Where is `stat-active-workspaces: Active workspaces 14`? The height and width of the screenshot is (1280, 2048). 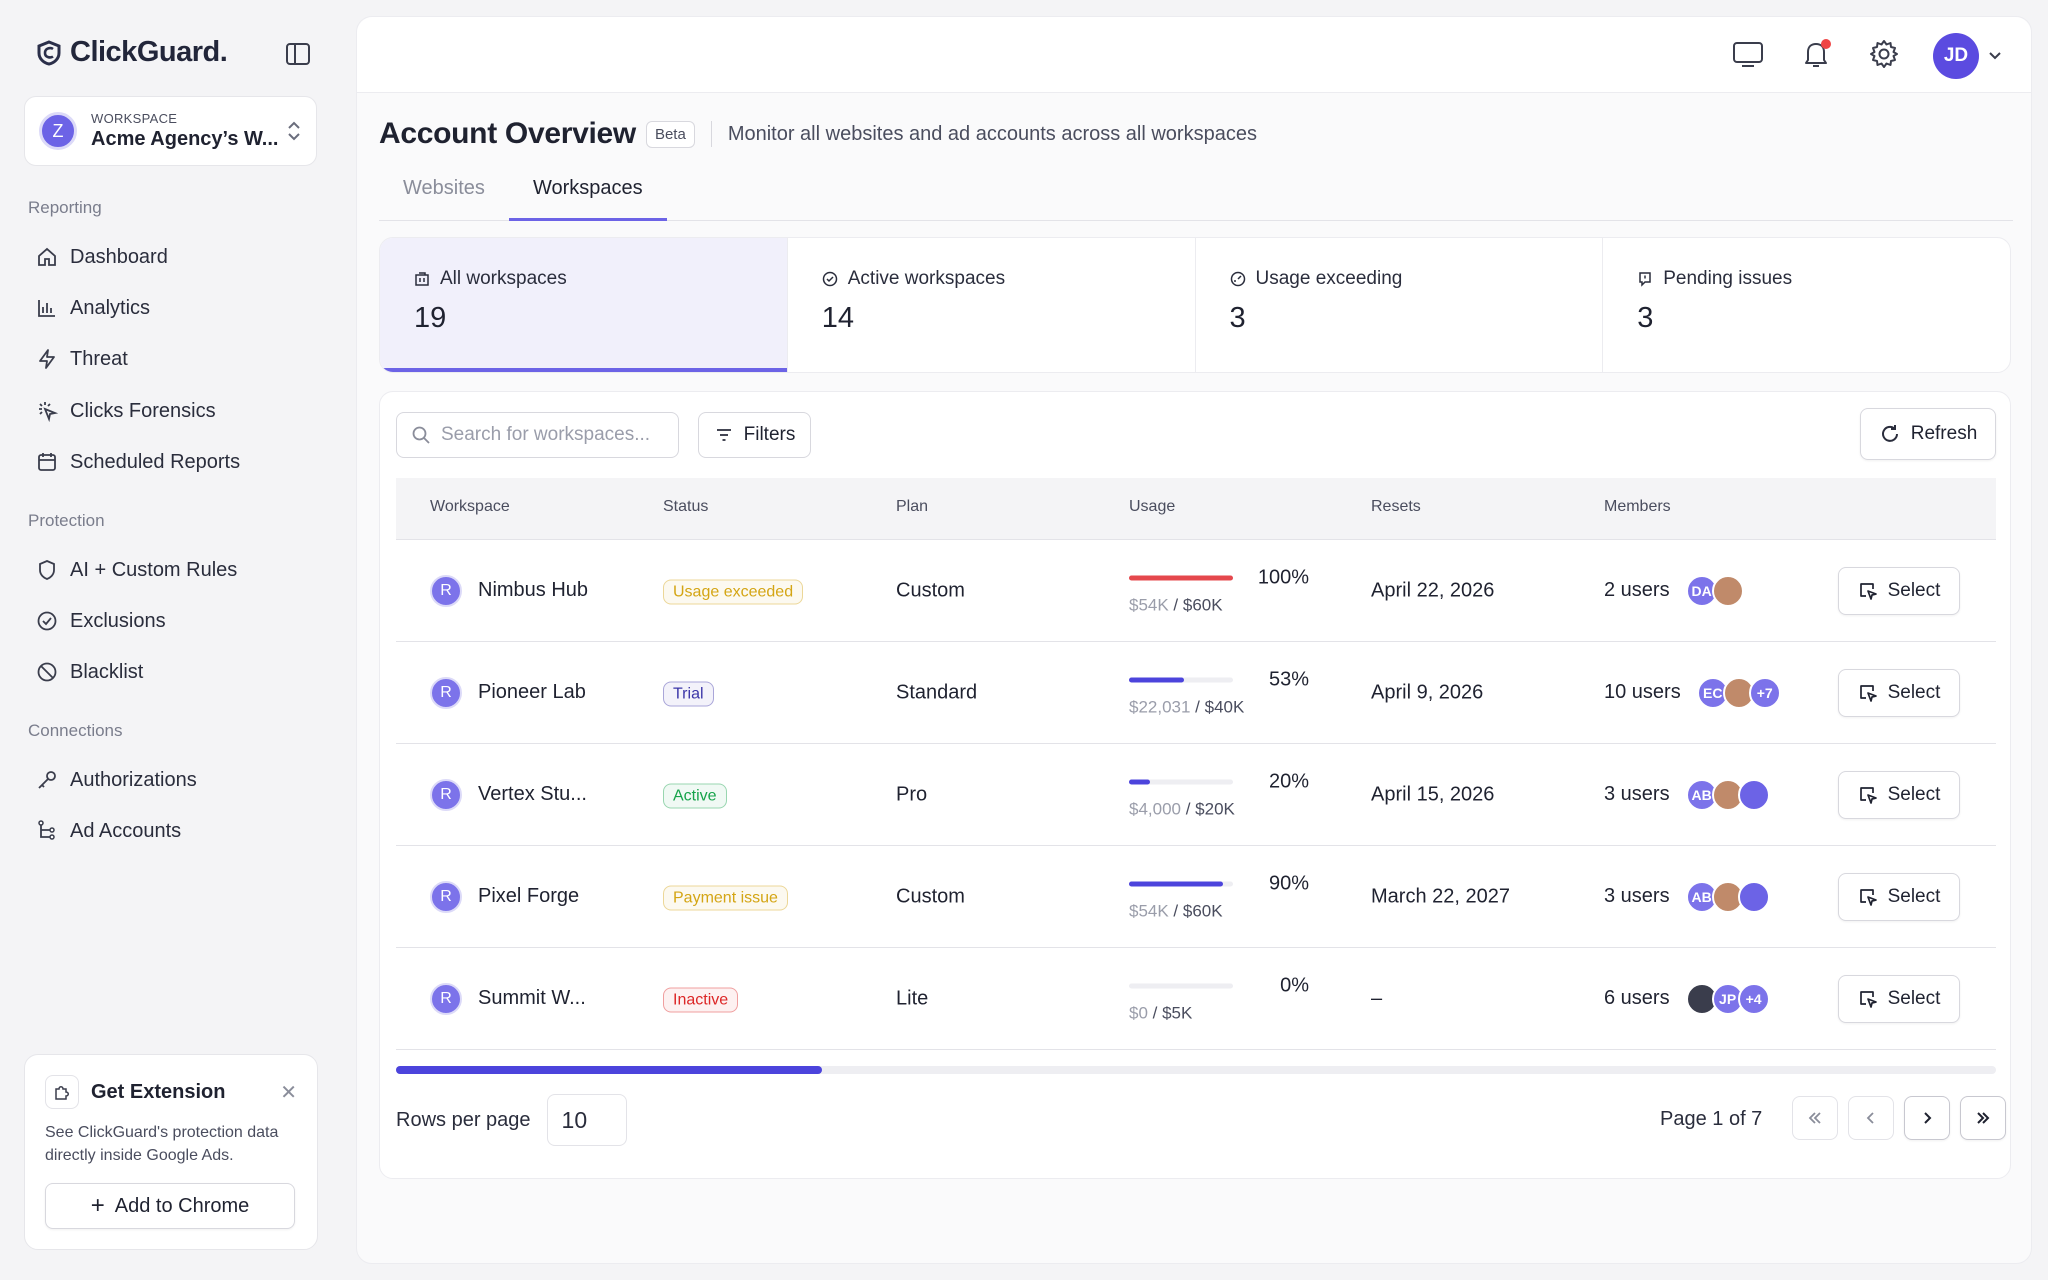
stat-active-workspaces: Active workspaces 14 is located at coordinates (992, 305).